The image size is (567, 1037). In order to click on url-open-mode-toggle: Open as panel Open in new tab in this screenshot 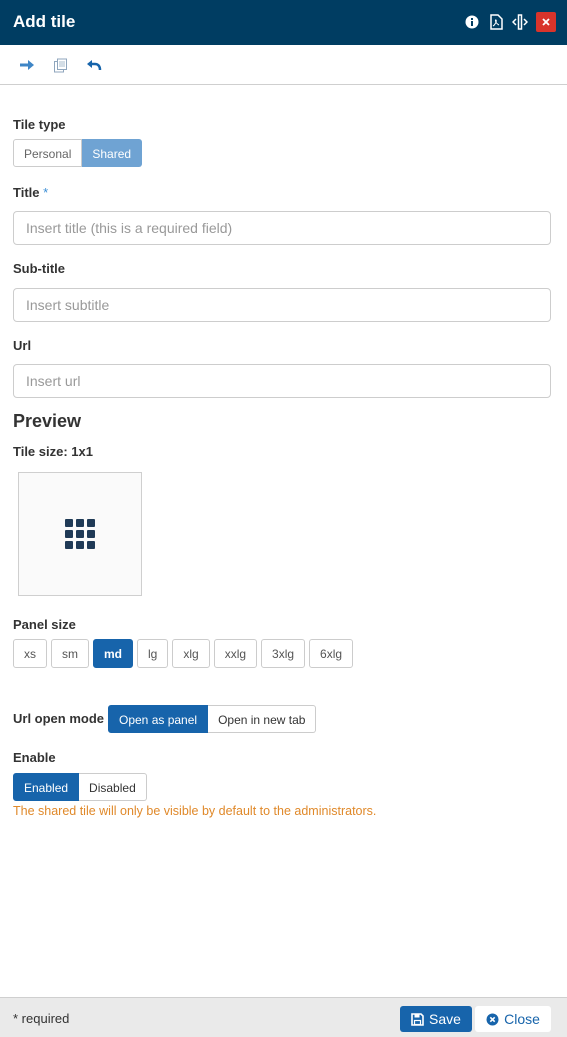, I will do `click(212, 719)`.